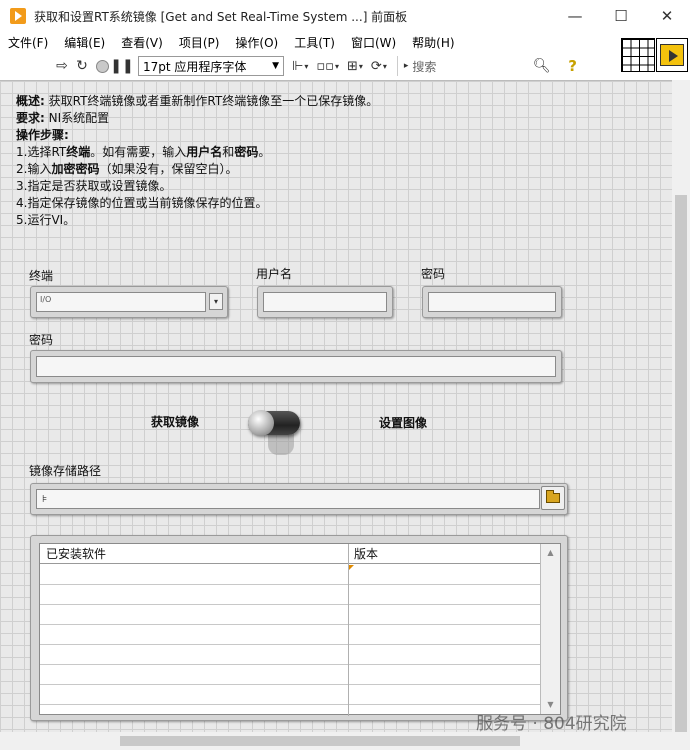  I want to click on step-1: 1.选择RT终端。如有需要，输入用户名和密码。, so click(143, 152).